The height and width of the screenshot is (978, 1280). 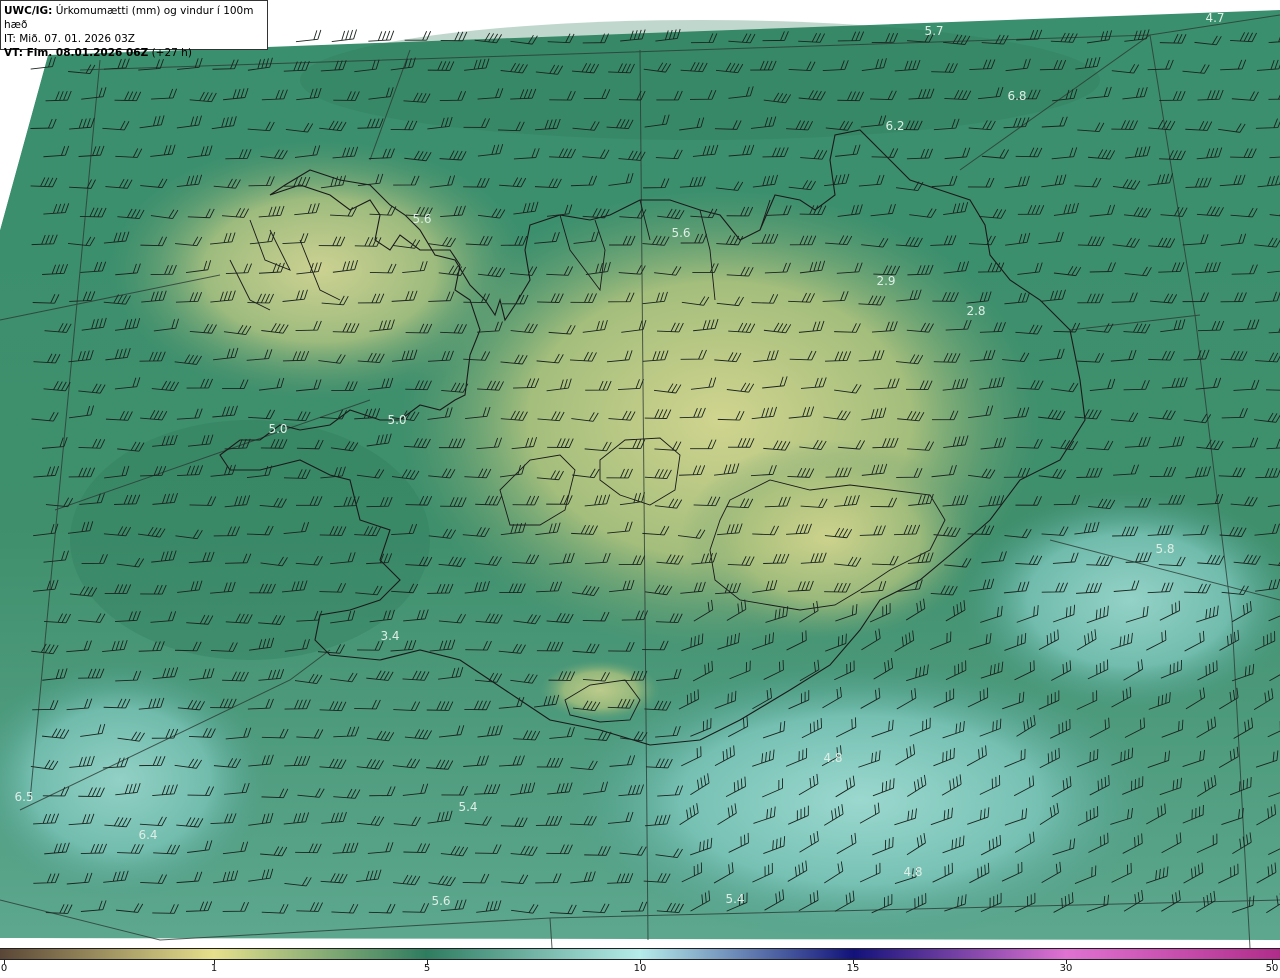 I want to click on colorbar-tick-label: 15, so click(x=853, y=968).